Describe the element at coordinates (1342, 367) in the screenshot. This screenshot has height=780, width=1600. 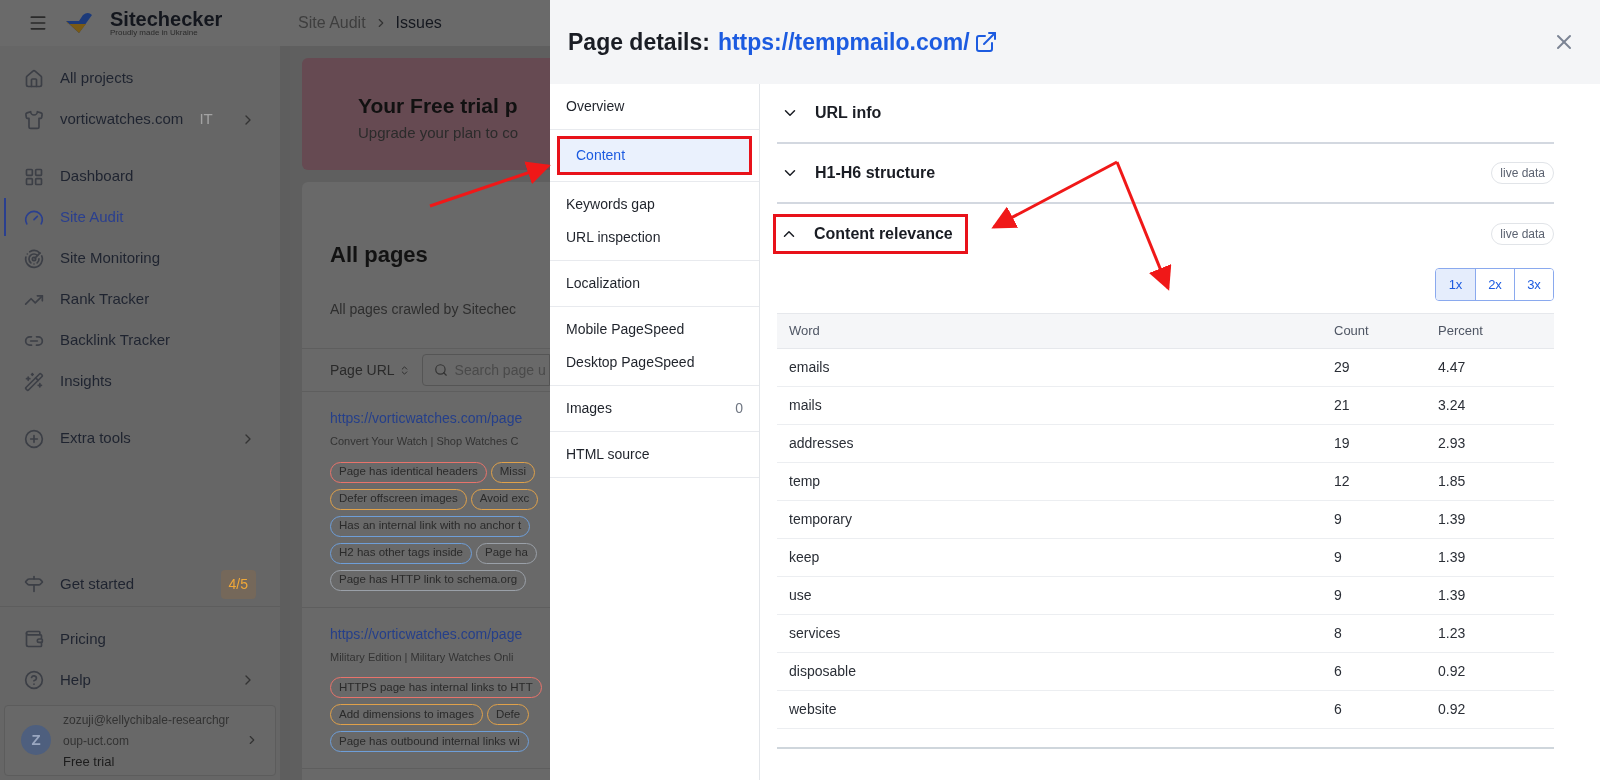
I see `table-cell-text: 29` at that location.